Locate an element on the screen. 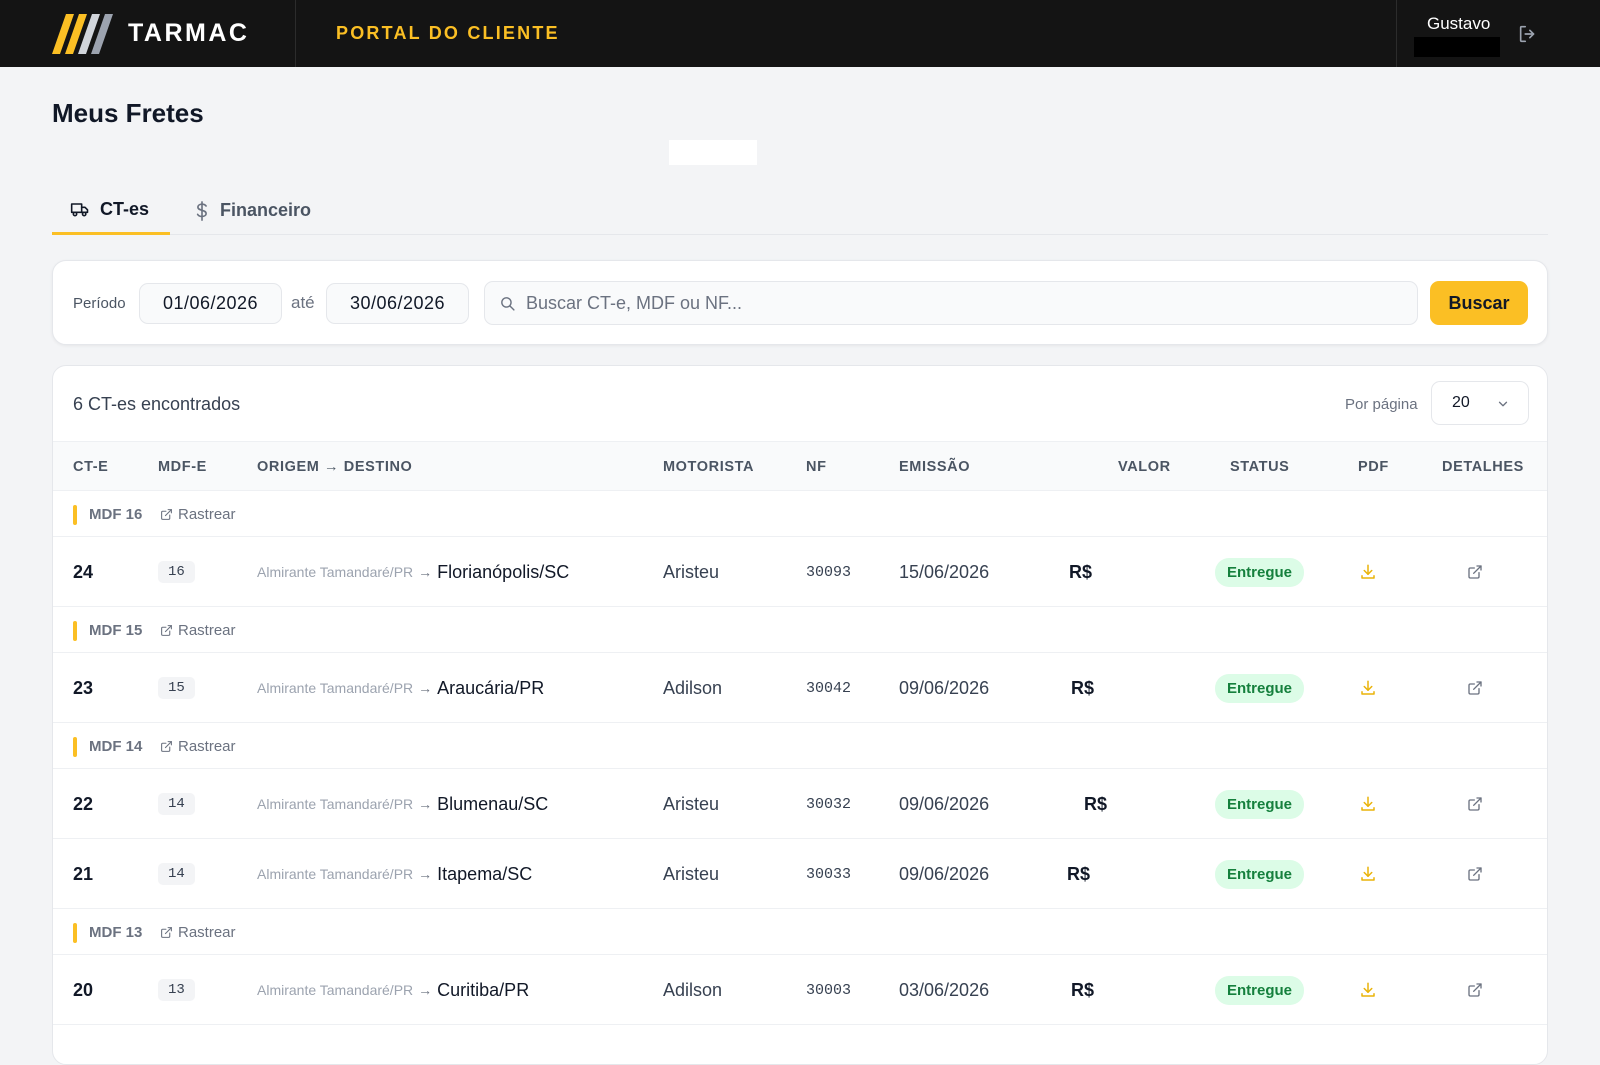  user-name: Gustavo is located at coordinates (1459, 23).